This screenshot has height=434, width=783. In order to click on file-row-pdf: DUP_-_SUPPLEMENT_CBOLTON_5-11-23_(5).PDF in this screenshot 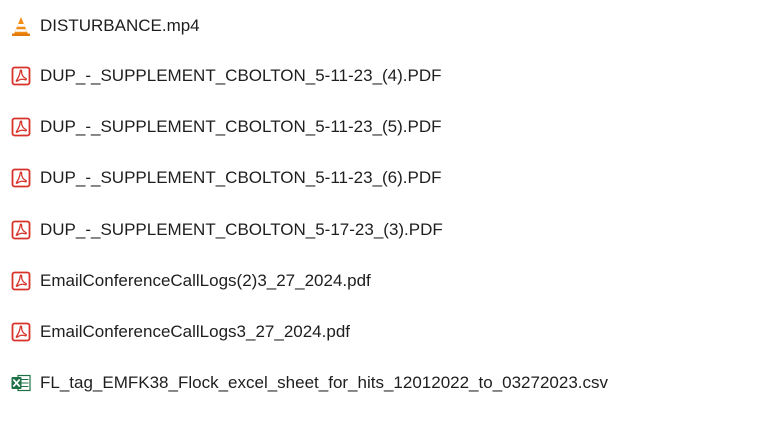, I will do `click(391, 127)`.